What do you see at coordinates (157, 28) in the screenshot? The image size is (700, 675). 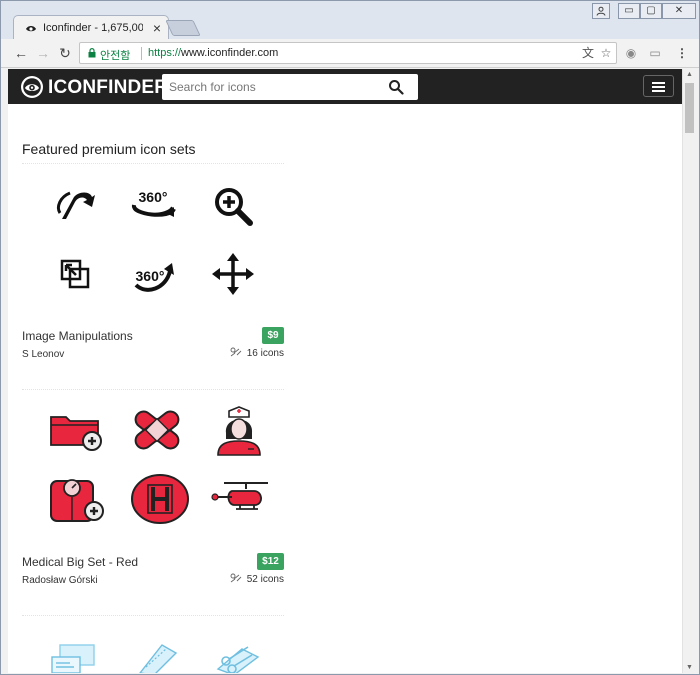 I see `tab-close-icon: ×` at bounding box center [157, 28].